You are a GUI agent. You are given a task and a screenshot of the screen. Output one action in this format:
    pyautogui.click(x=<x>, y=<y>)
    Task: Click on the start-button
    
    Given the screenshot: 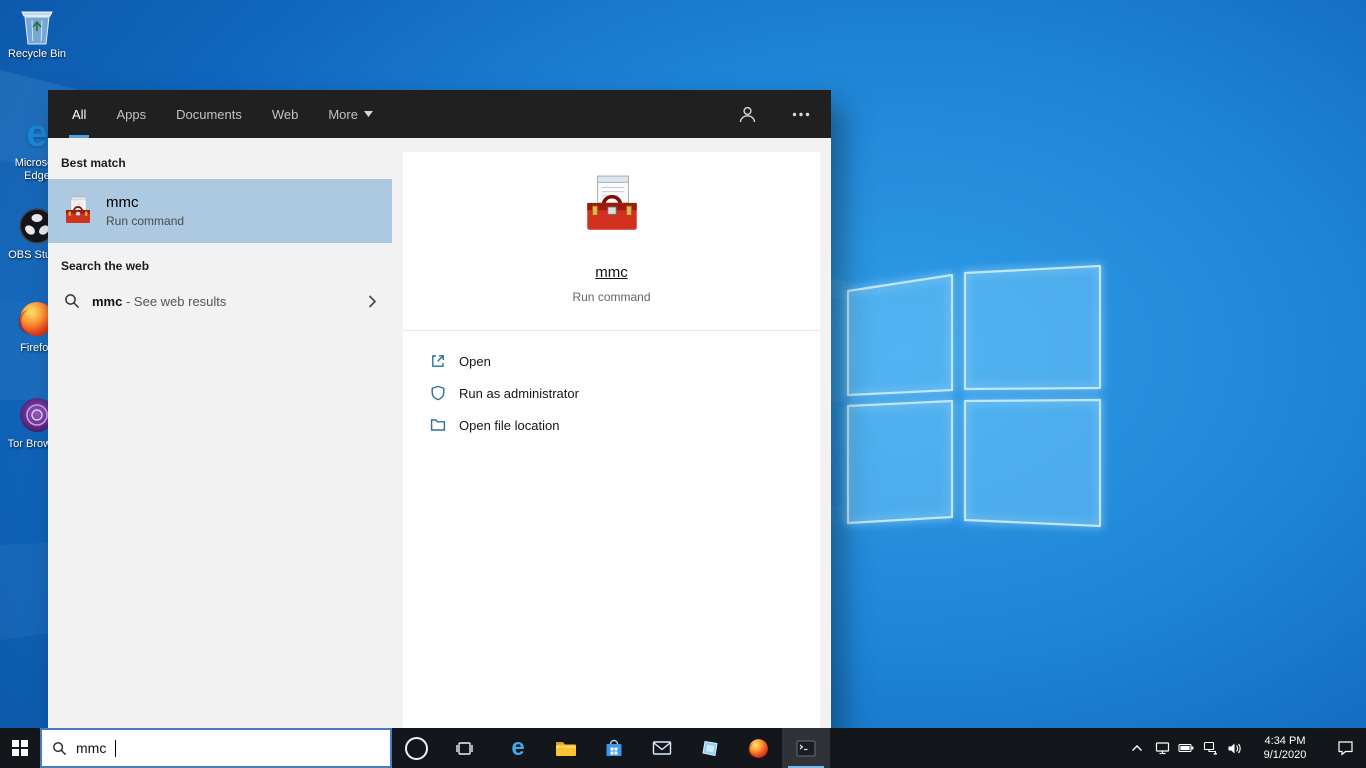 What is the action you would take?
    pyautogui.click(x=20, y=748)
    